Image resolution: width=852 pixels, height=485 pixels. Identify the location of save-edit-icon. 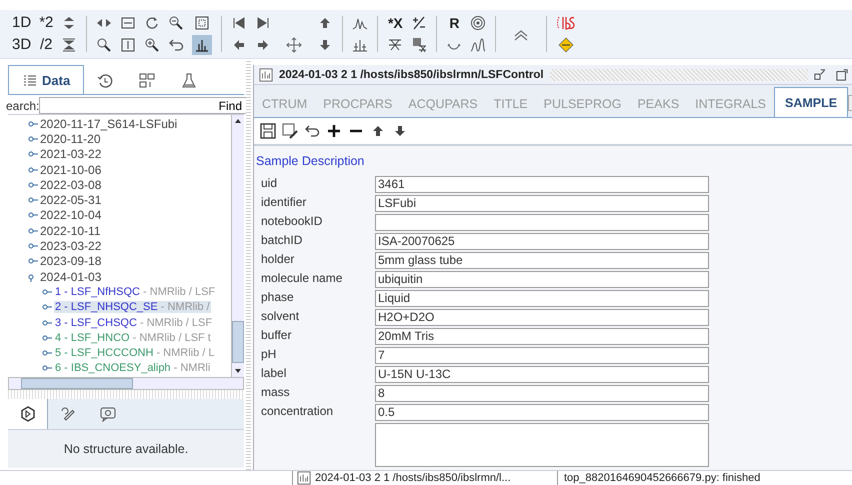
(290, 131).